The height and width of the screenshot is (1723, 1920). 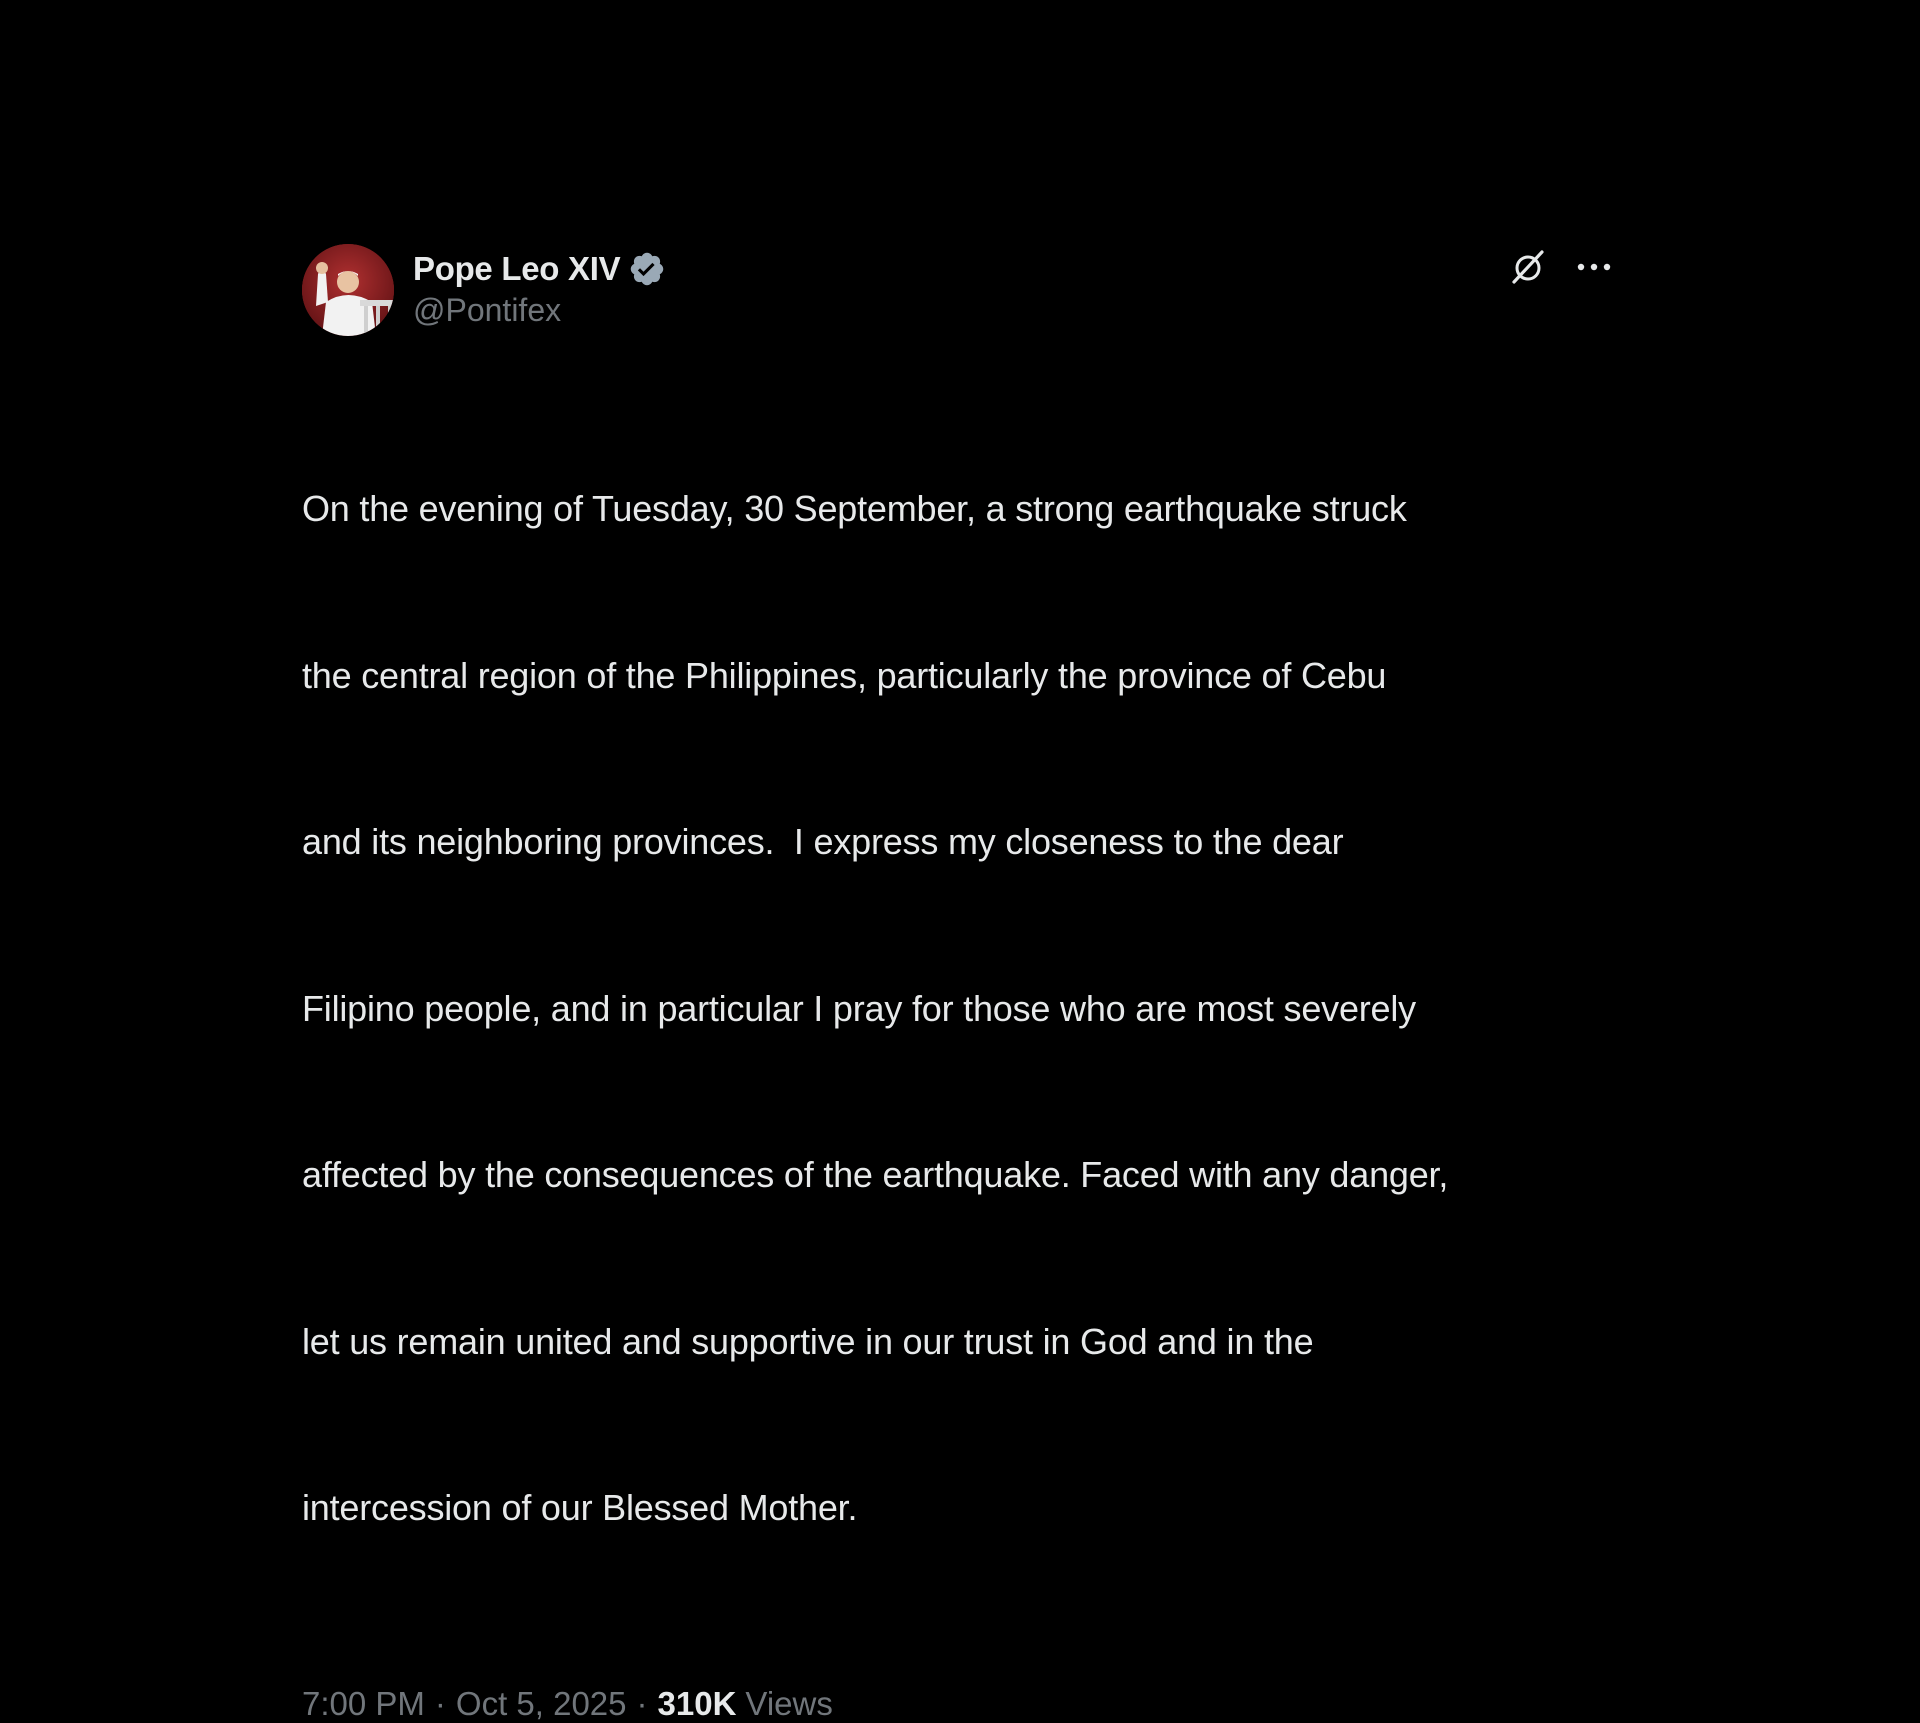 I want to click on post-actions, so click(x=1560, y=269).